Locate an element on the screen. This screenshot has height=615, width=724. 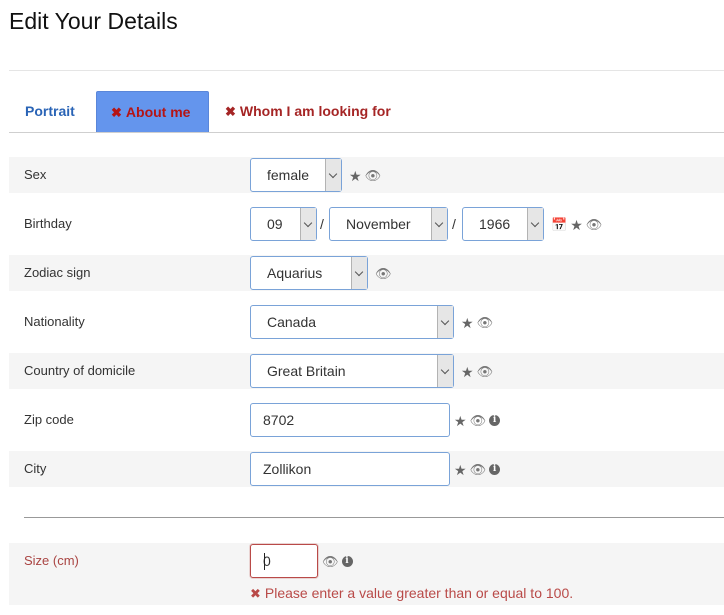
calendar-icon: 📅 is located at coordinates (559, 225).